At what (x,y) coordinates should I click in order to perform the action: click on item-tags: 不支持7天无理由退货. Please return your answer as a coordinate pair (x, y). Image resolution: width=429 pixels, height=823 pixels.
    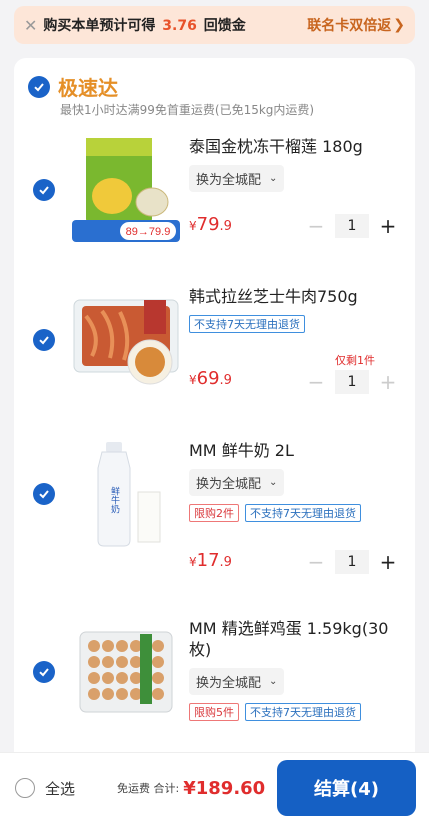
    Looking at the image, I should click on (295, 324).